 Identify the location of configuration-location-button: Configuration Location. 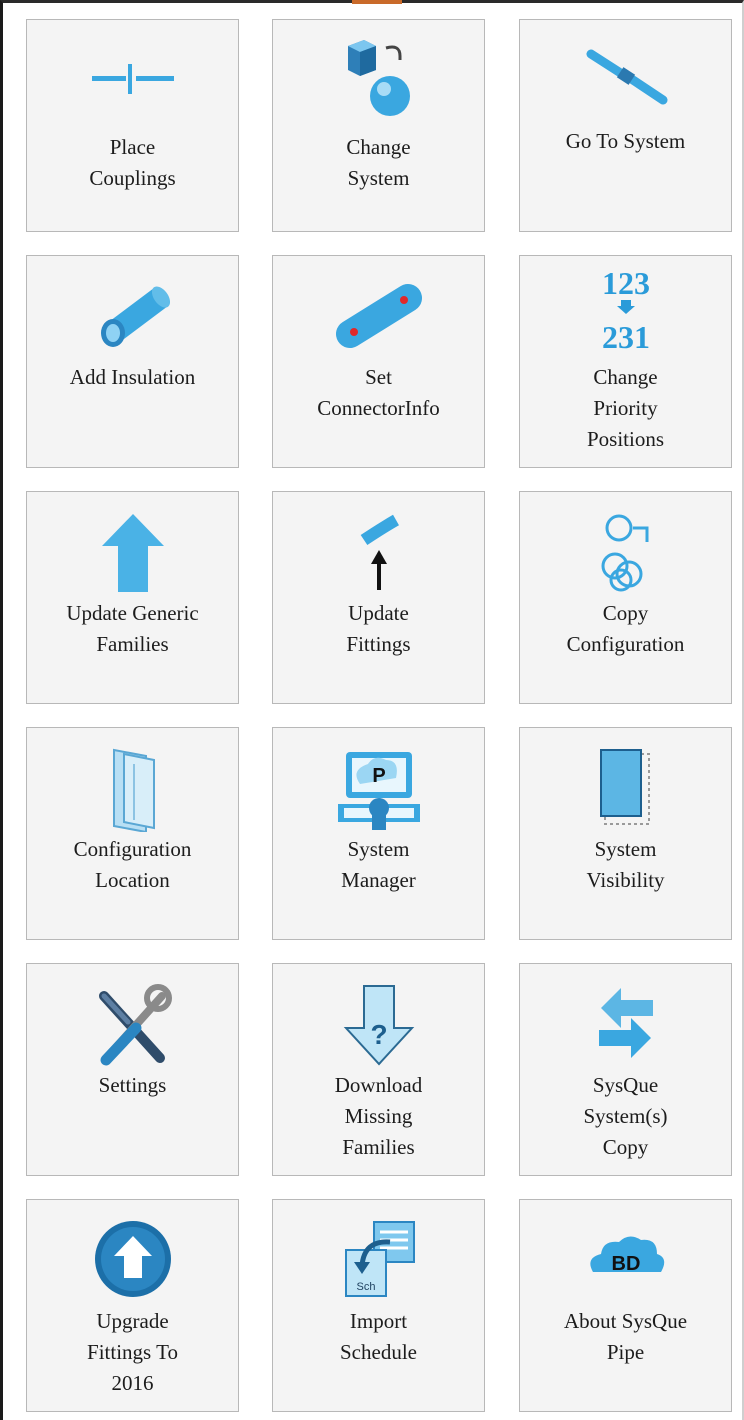
(132, 833).